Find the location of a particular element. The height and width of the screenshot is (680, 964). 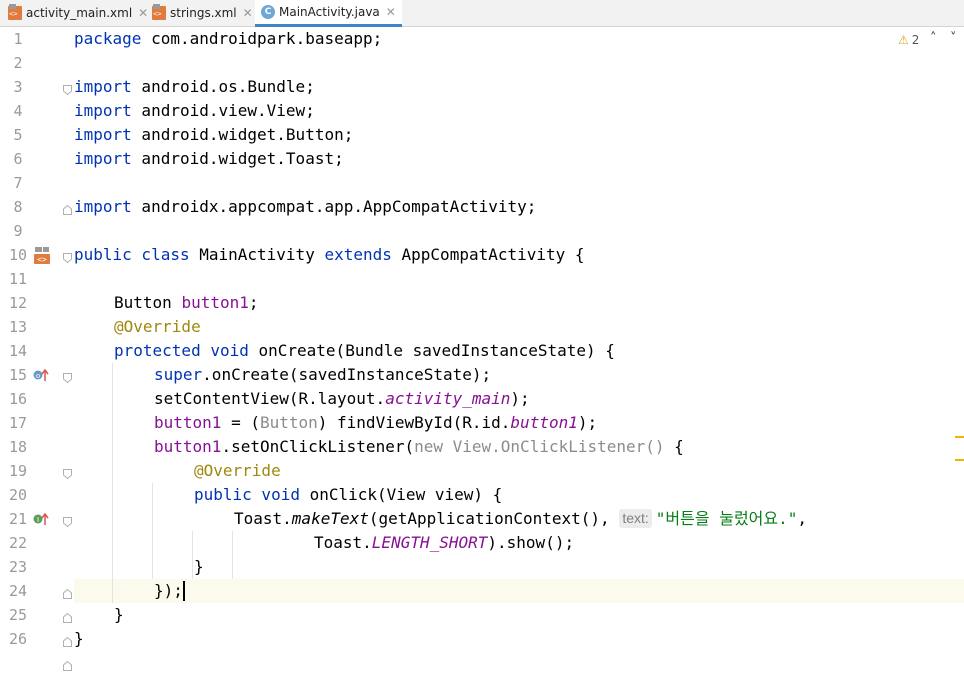

code-line: }); is located at coordinates (168, 590).